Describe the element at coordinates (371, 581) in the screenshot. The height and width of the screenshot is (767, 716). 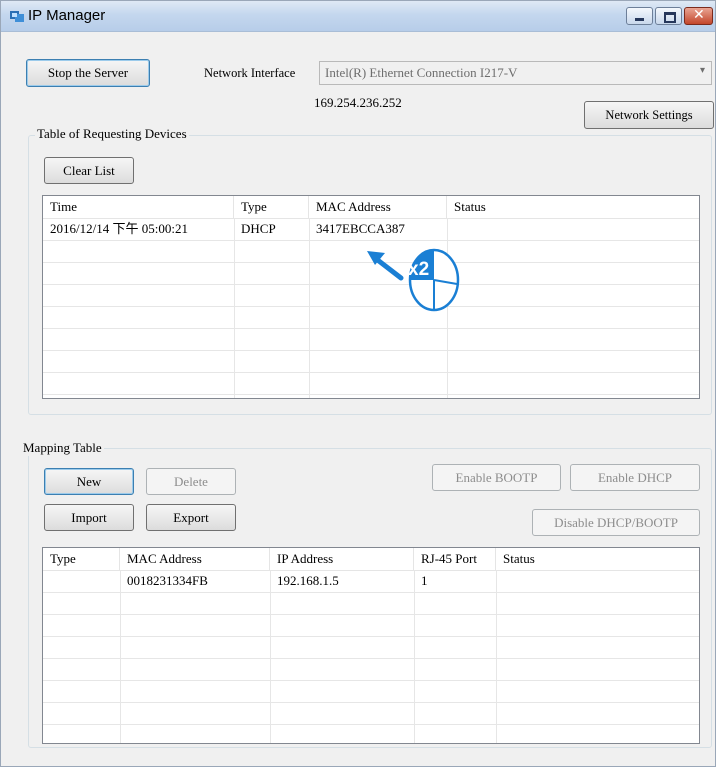
I see `table-row: 0018231334FB 192.168.1.5 1` at that location.